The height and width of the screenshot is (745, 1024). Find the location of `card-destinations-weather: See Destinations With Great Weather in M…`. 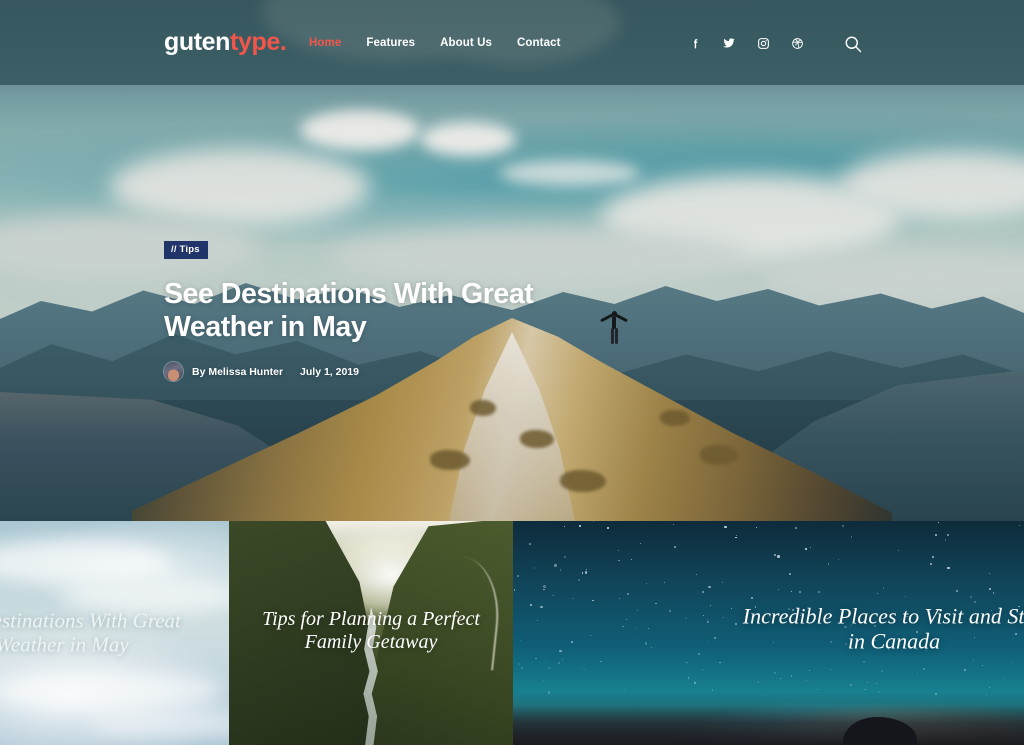

card-destinations-weather: See Destinations With Great Weather in M… is located at coordinates (114, 633).